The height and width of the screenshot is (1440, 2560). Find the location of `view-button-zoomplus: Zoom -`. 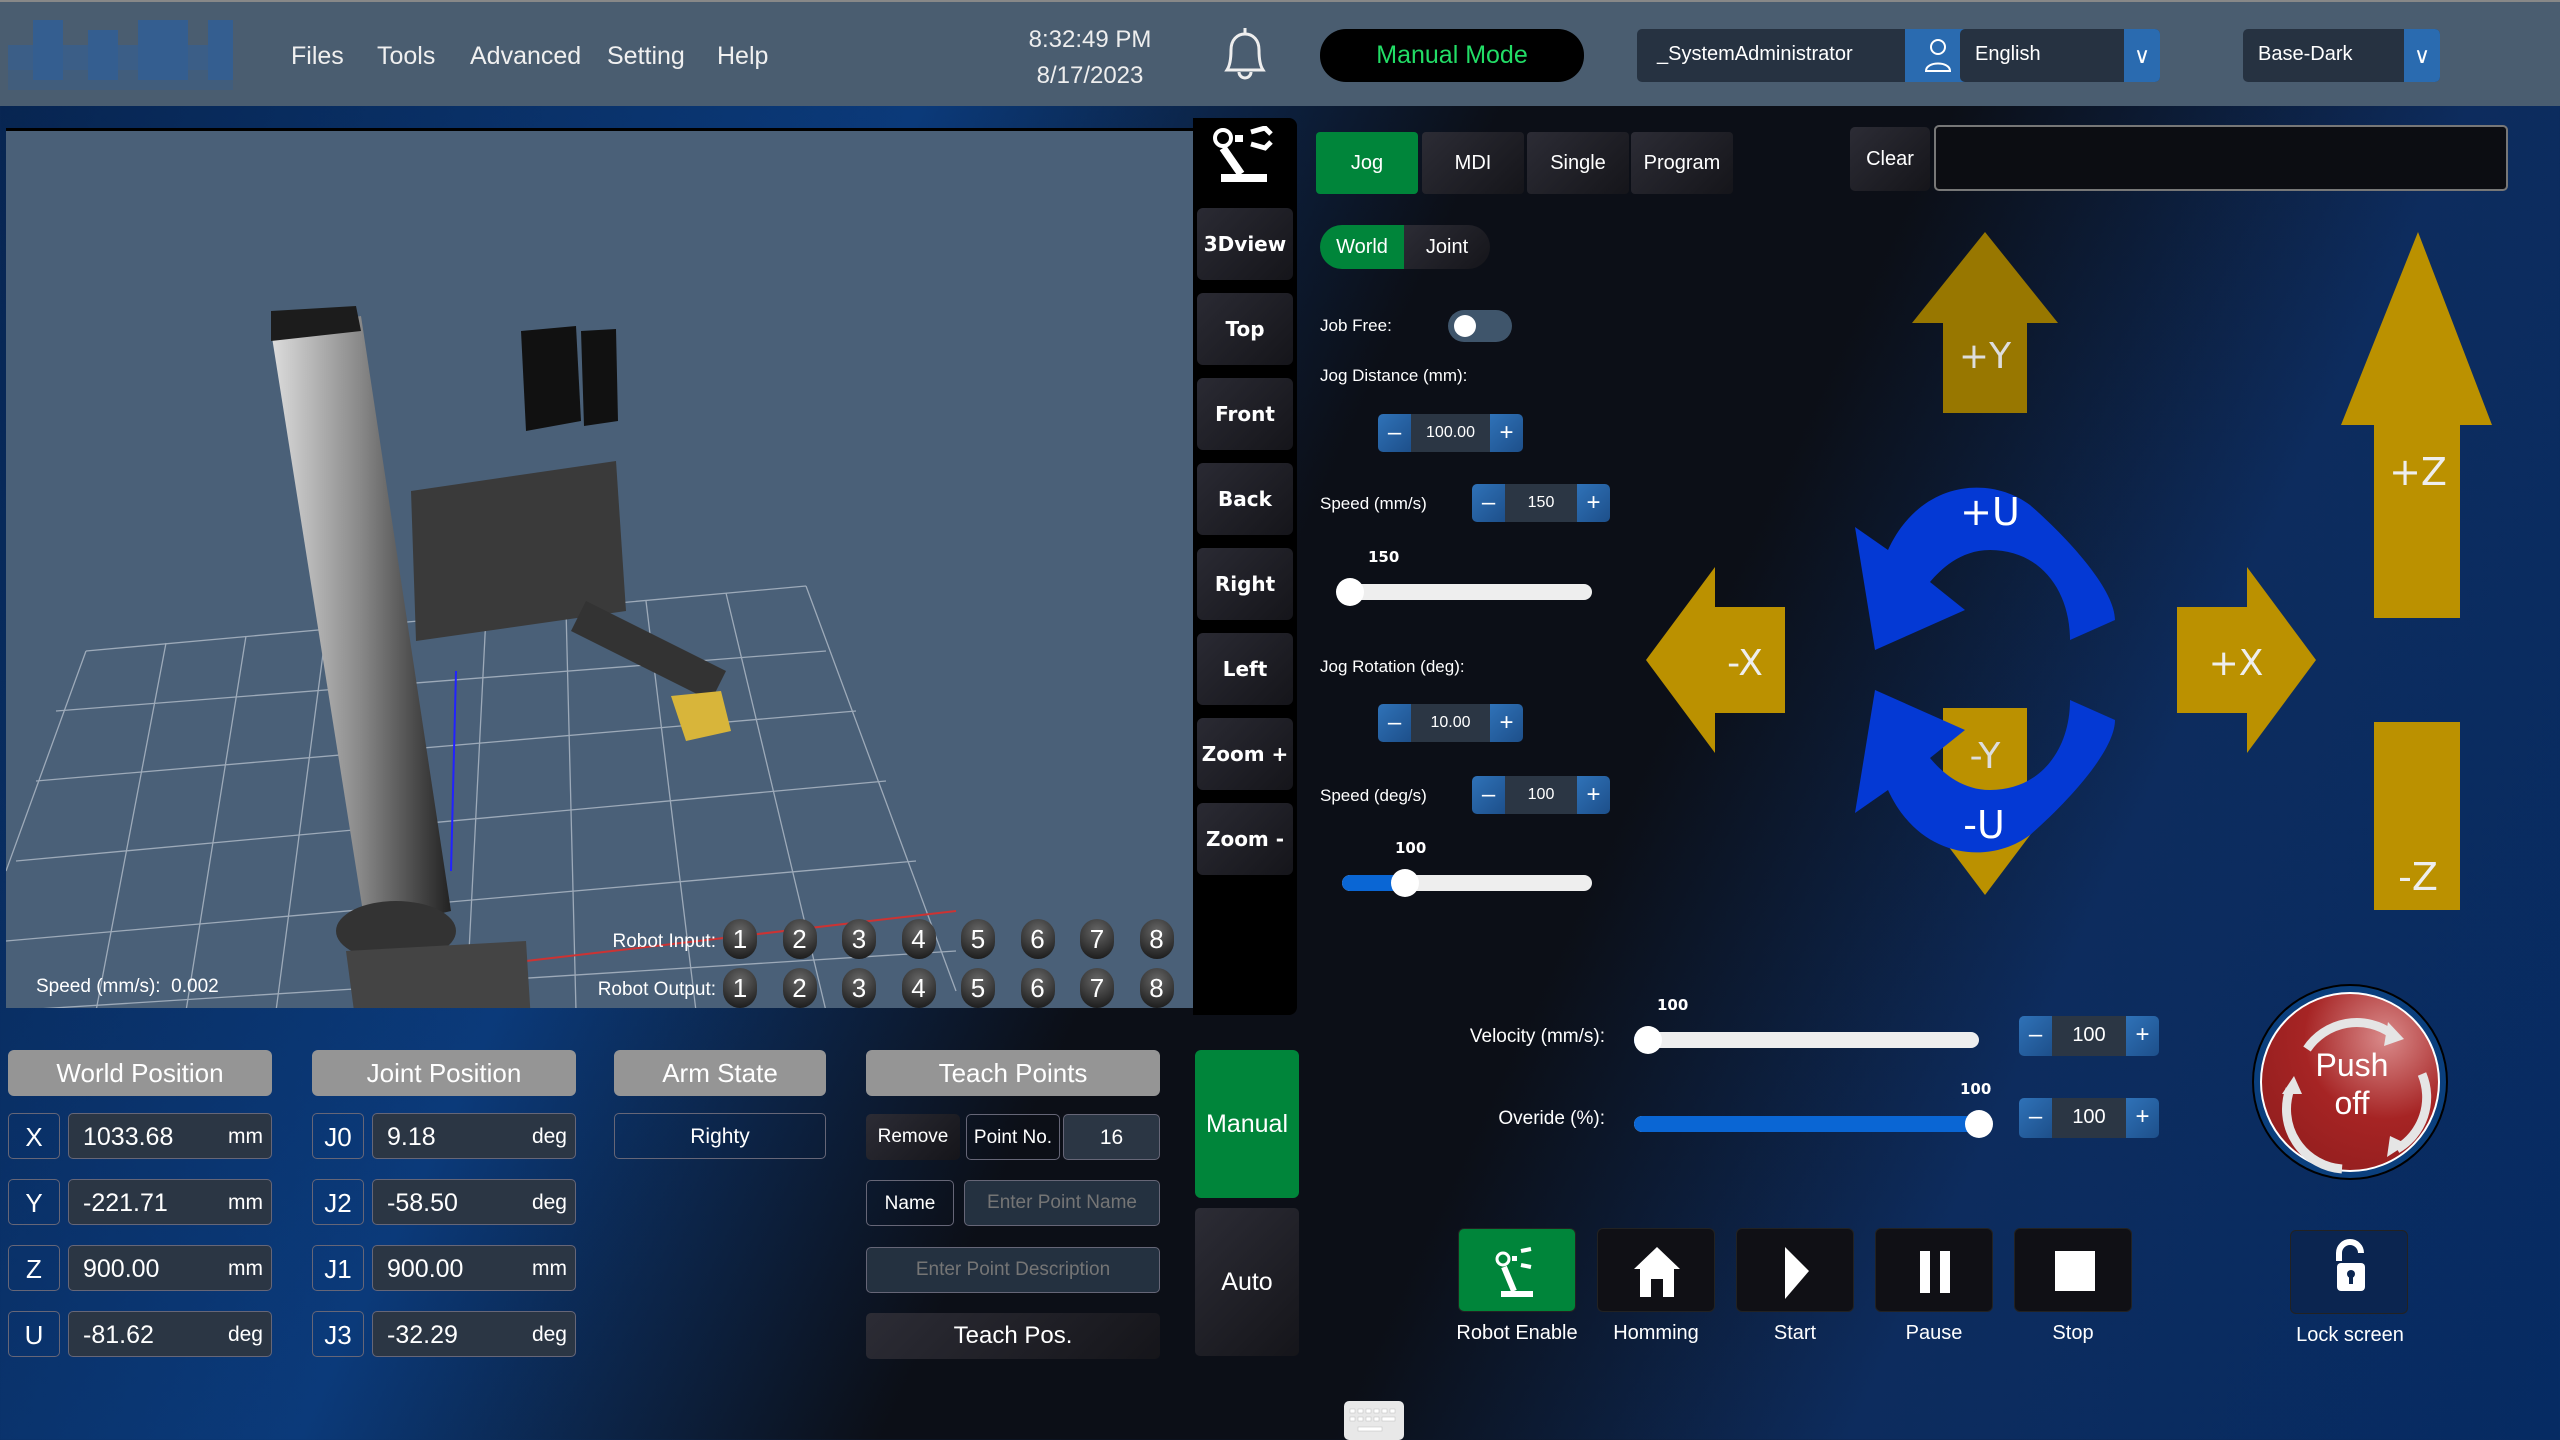

view-button-zoomplus: Zoom - is located at coordinates (1245, 839).